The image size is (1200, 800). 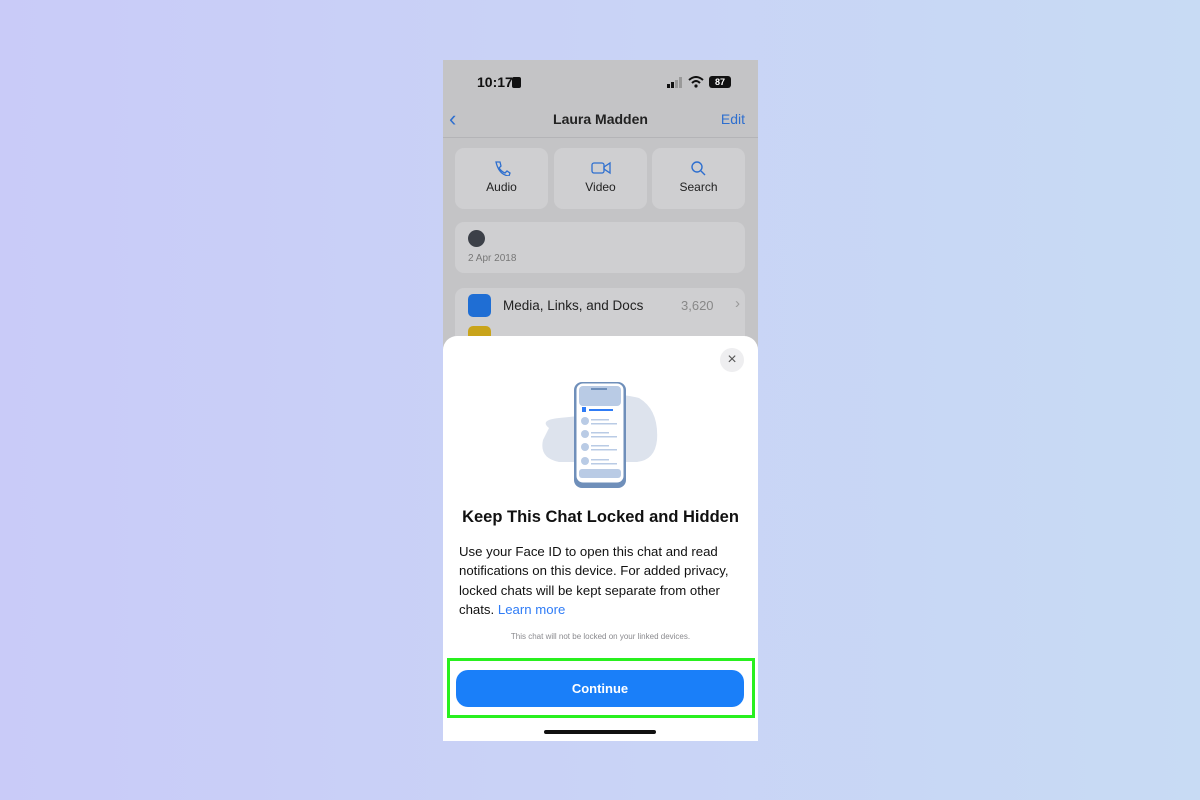 What do you see at coordinates (696, 82) in the screenshot?
I see `wifi-icon` at bounding box center [696, 82].